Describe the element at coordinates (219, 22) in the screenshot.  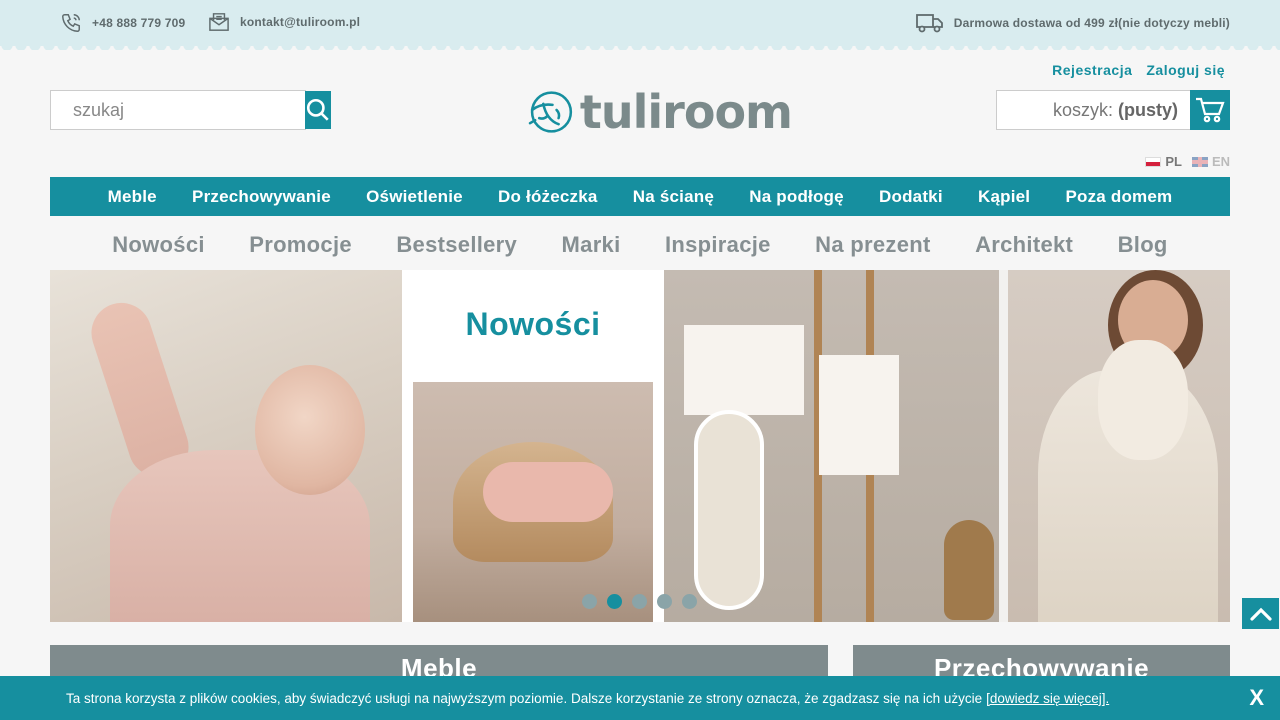
I see `envelope-icon` at that location.